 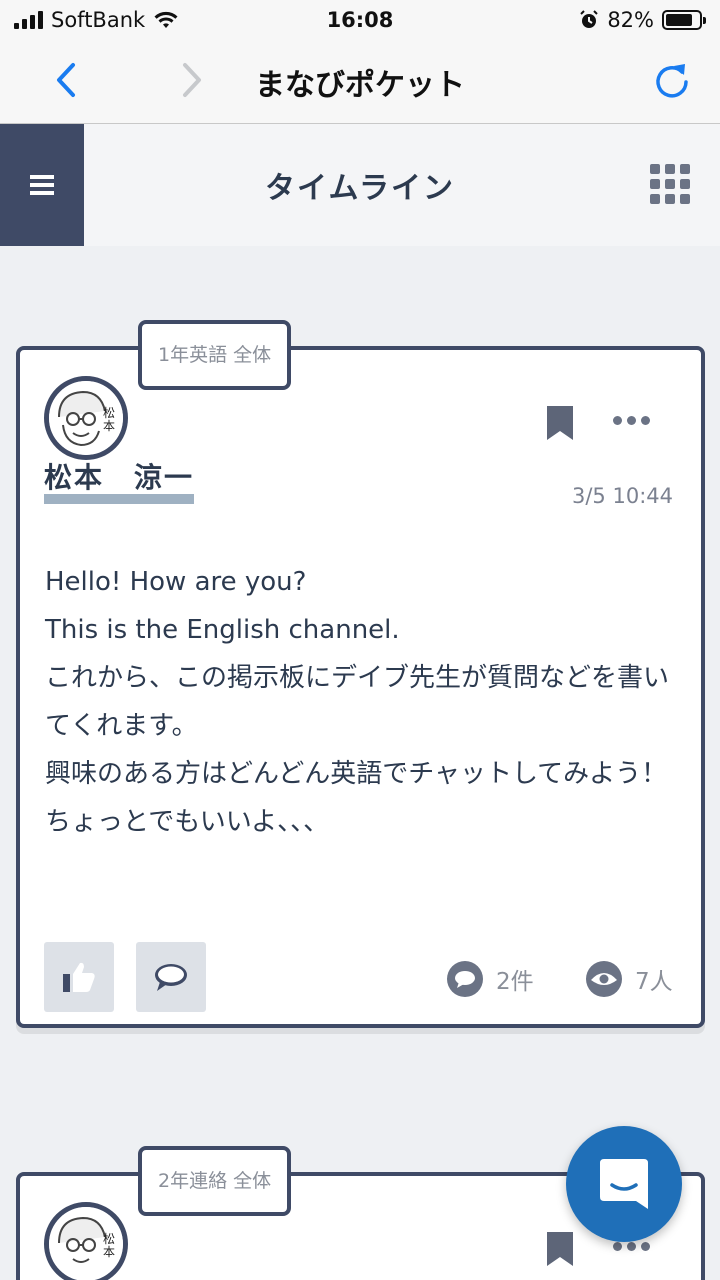 I want to click on channel-tag: 1年英語 全体, so click(x=215, y=355).